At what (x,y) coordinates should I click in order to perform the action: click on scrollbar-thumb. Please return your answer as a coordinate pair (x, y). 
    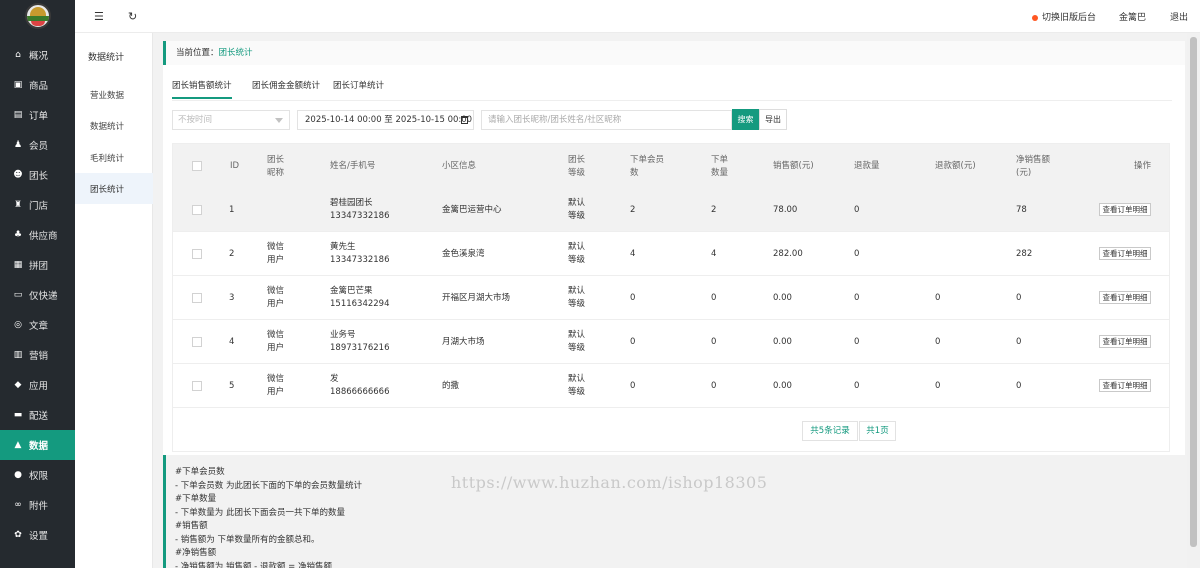
    Looking at the image, I should click on (1193, 292).